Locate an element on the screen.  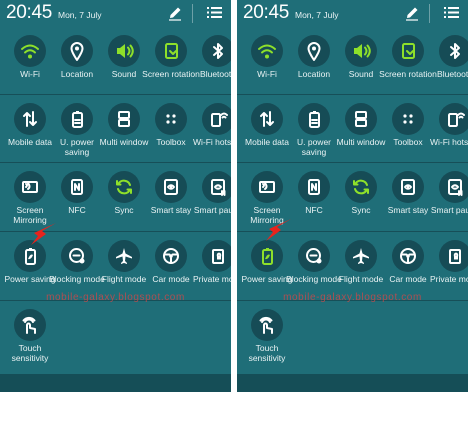
ultra-power-saving-icon is located at coordinates (314, 119).